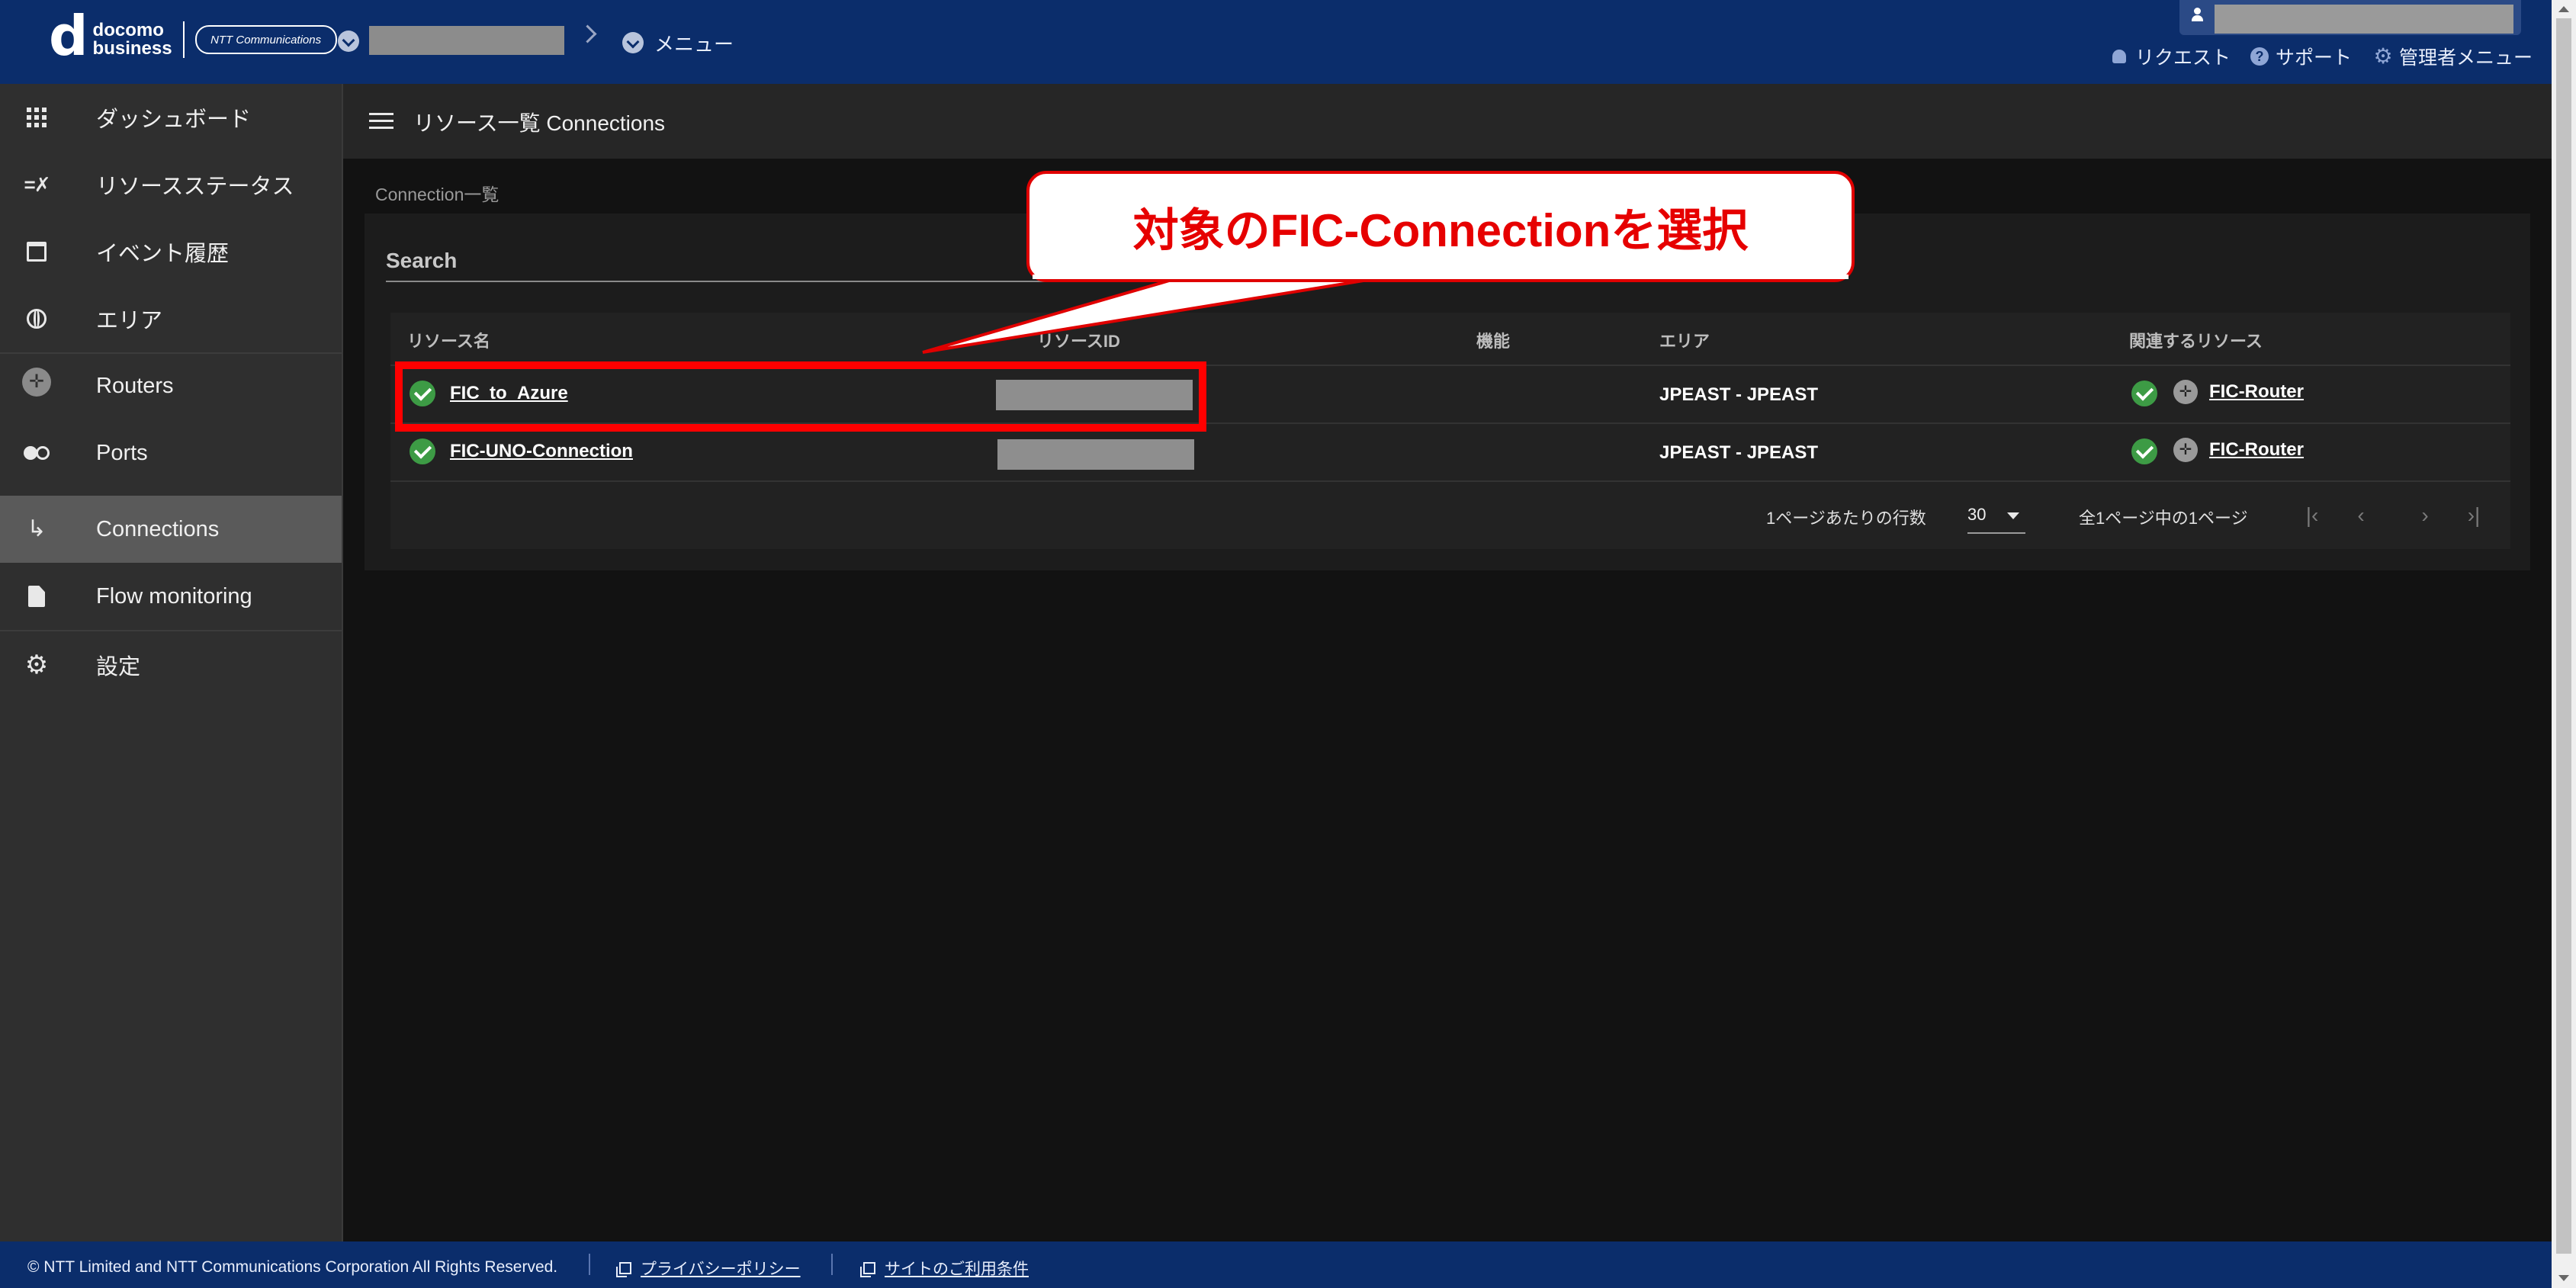  What do you see at coordinates (2196, 340) in the screenshot?
I see `column-header-related-resources: 関連するリソース` at bounding box center [2196, 340].